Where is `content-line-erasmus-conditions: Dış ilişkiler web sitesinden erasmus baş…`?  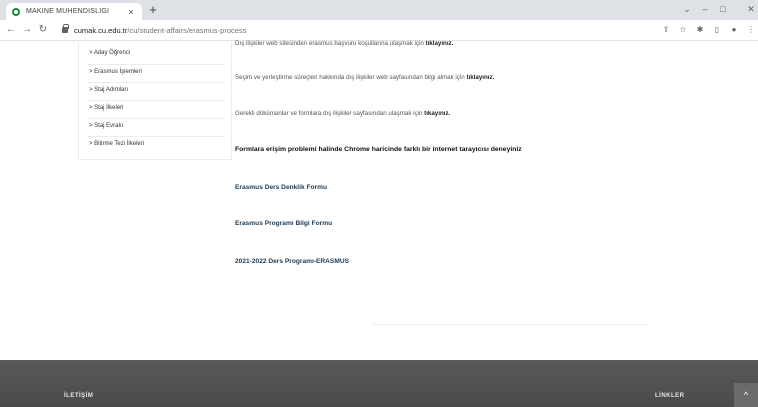
content-line-erasmus-conditions: Dış ilişkiler web sitesinden erasmus baş… is located at coordinates (344, 43).